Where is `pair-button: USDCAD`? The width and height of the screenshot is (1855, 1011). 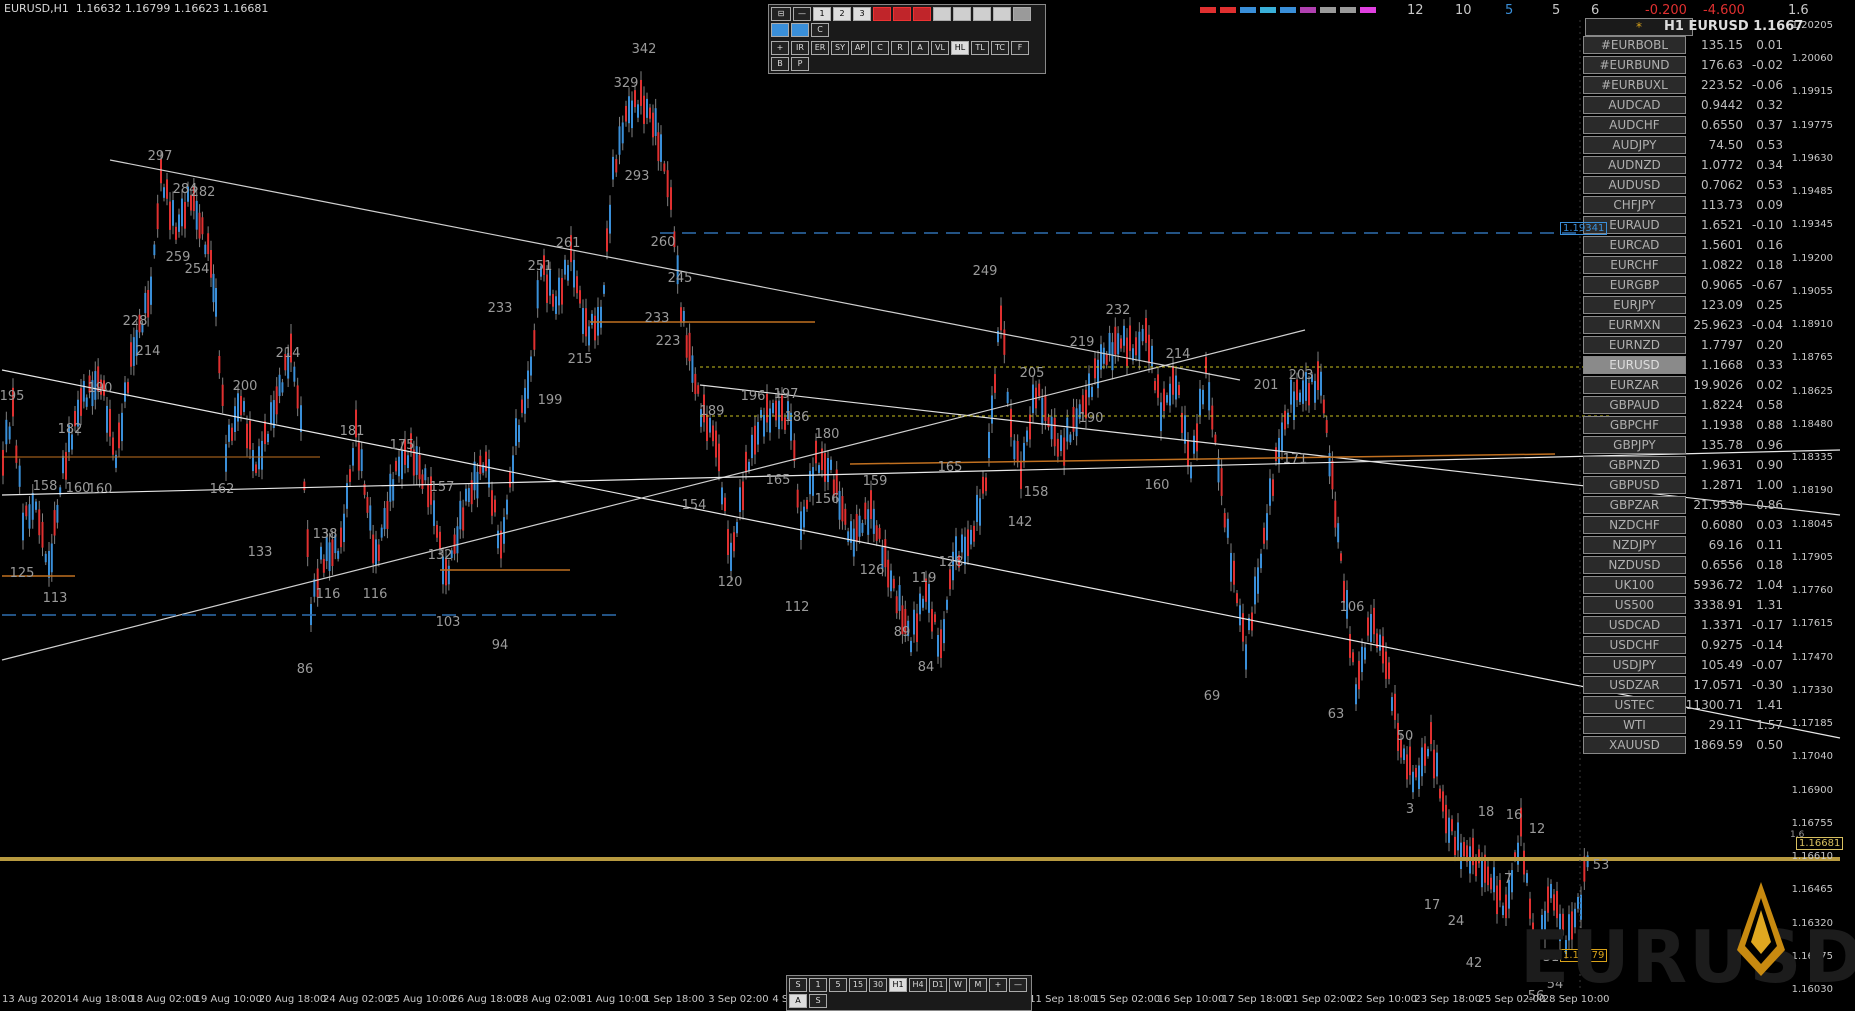
pair-button: USDCAD is located at coordinates (1634, 625).